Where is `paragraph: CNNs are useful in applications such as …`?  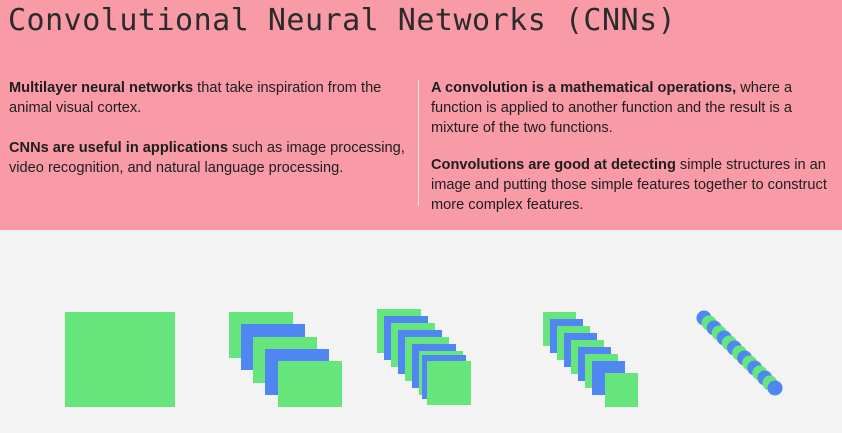 paragraph: CNNs are useful in applications such as … is located at coordinates (209, 158).